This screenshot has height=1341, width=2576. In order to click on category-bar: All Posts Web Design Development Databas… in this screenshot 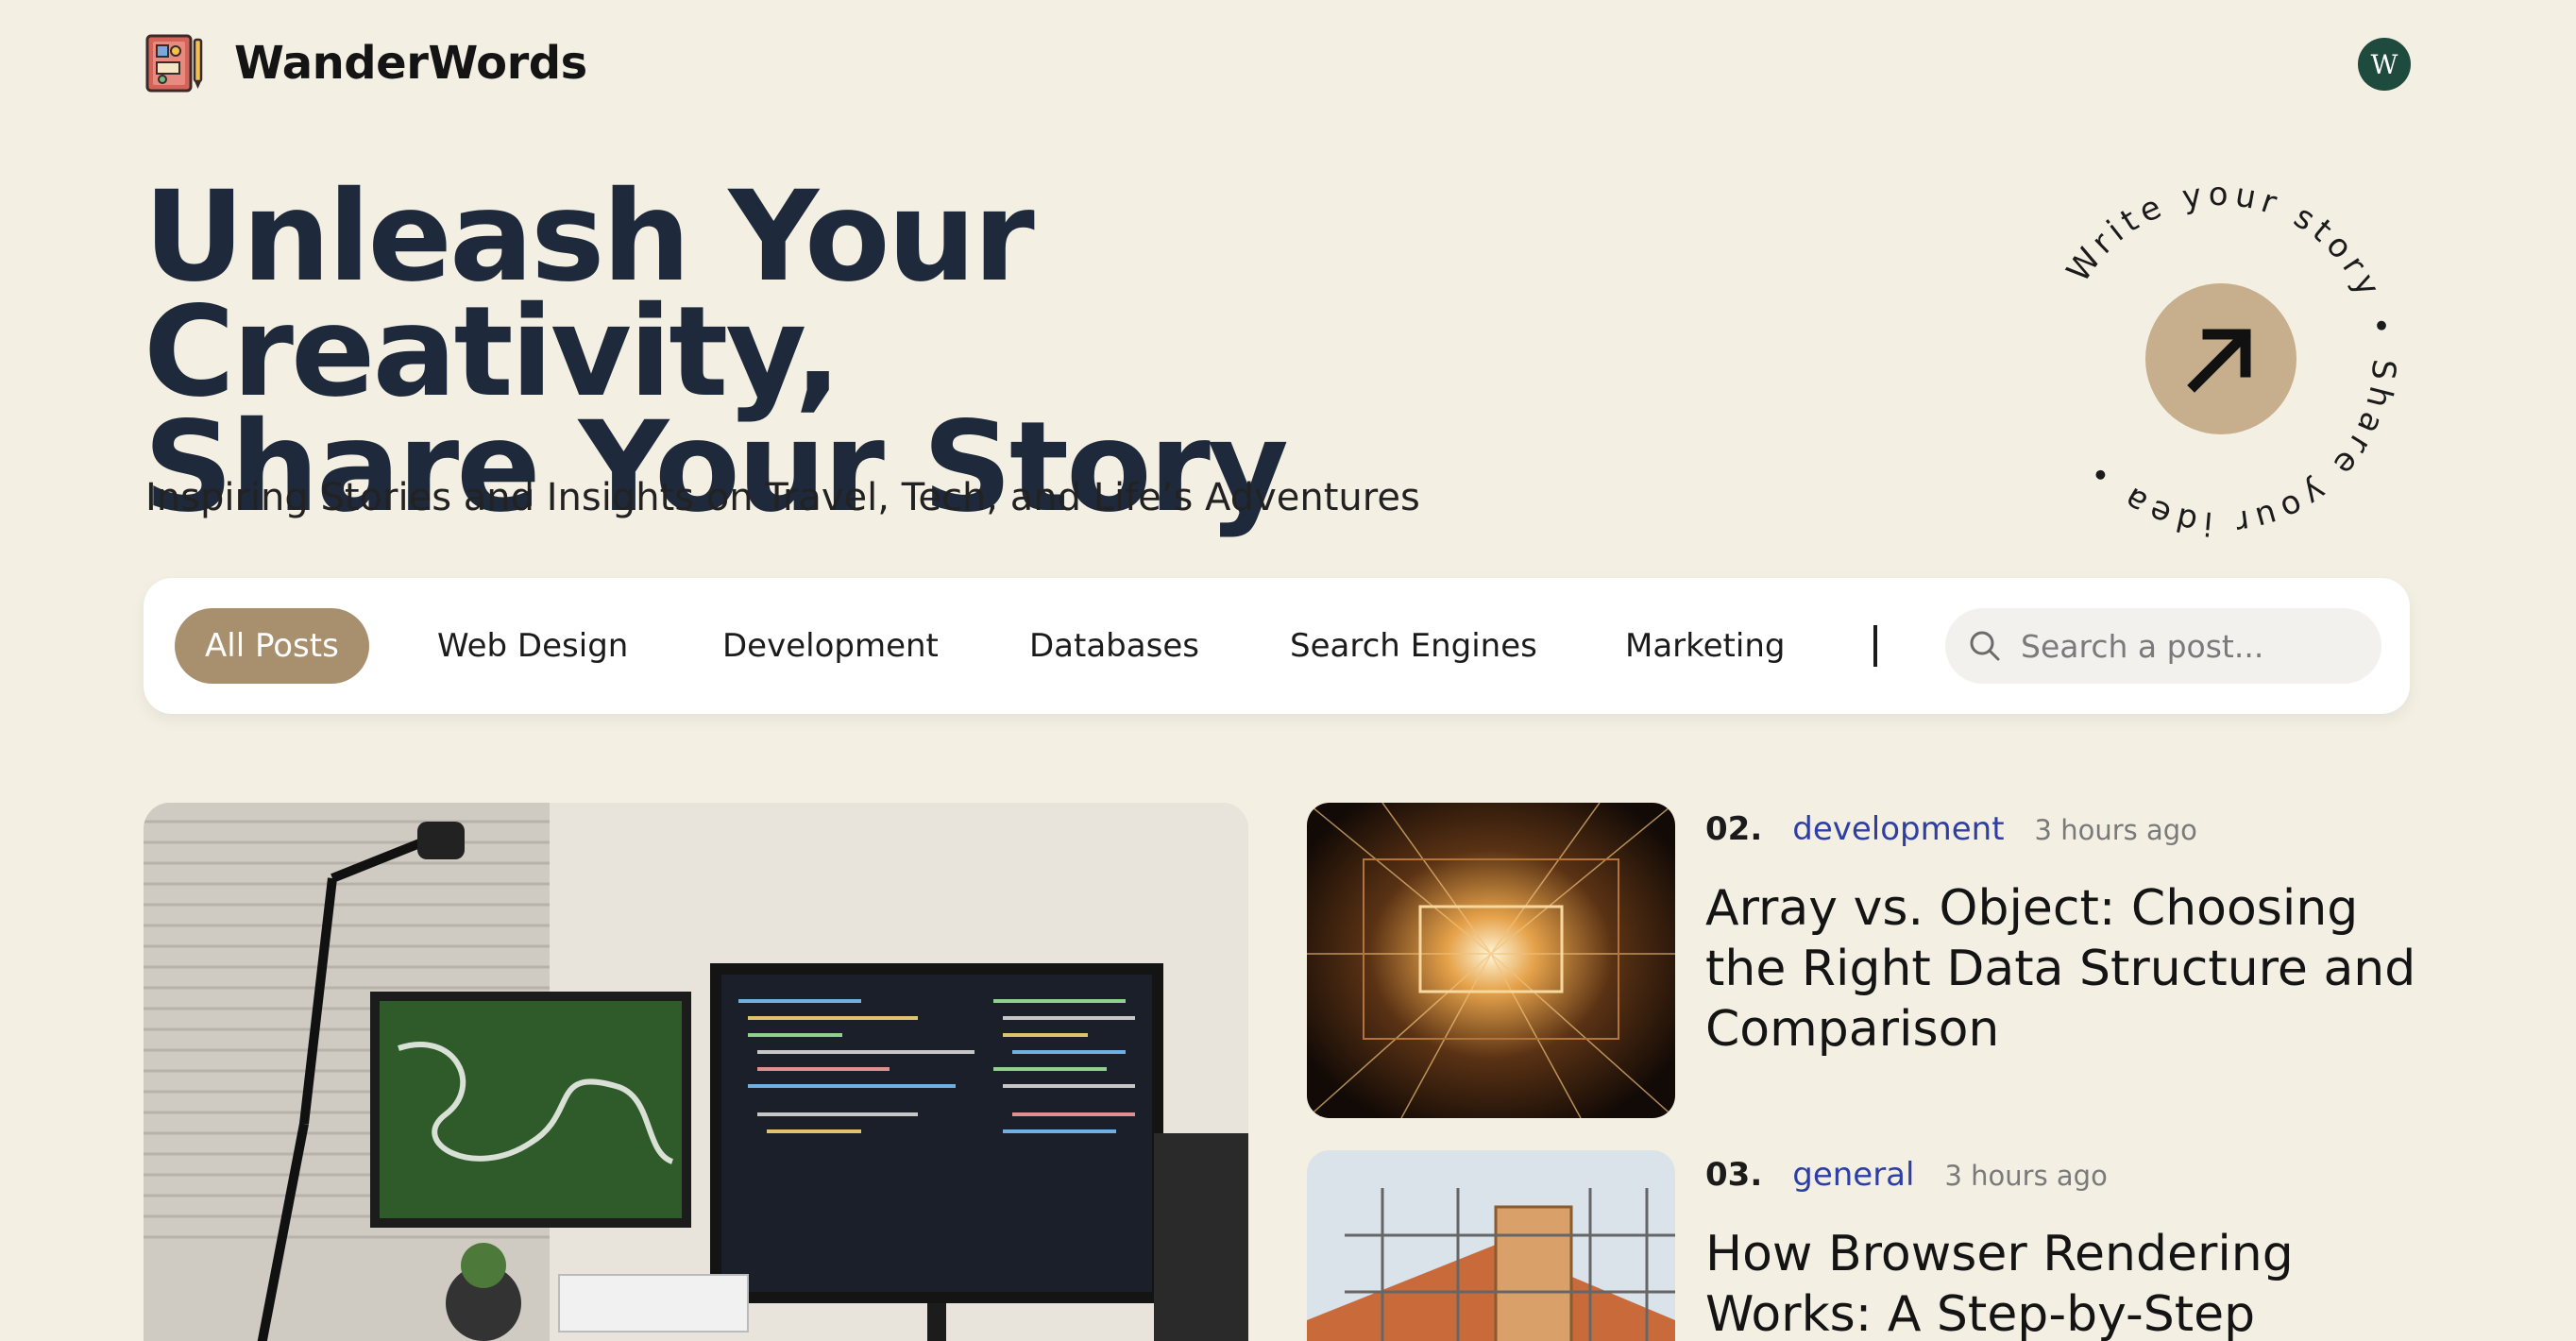, I will do `click(1277, 646)`.